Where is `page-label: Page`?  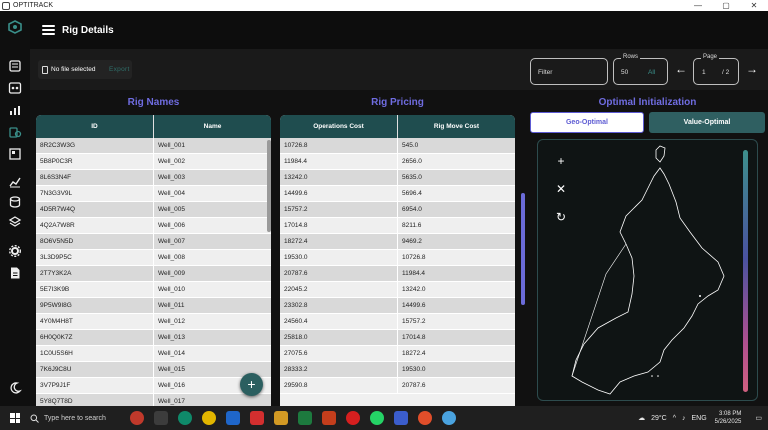
page-label: Page is located at coordinates (710, 57).